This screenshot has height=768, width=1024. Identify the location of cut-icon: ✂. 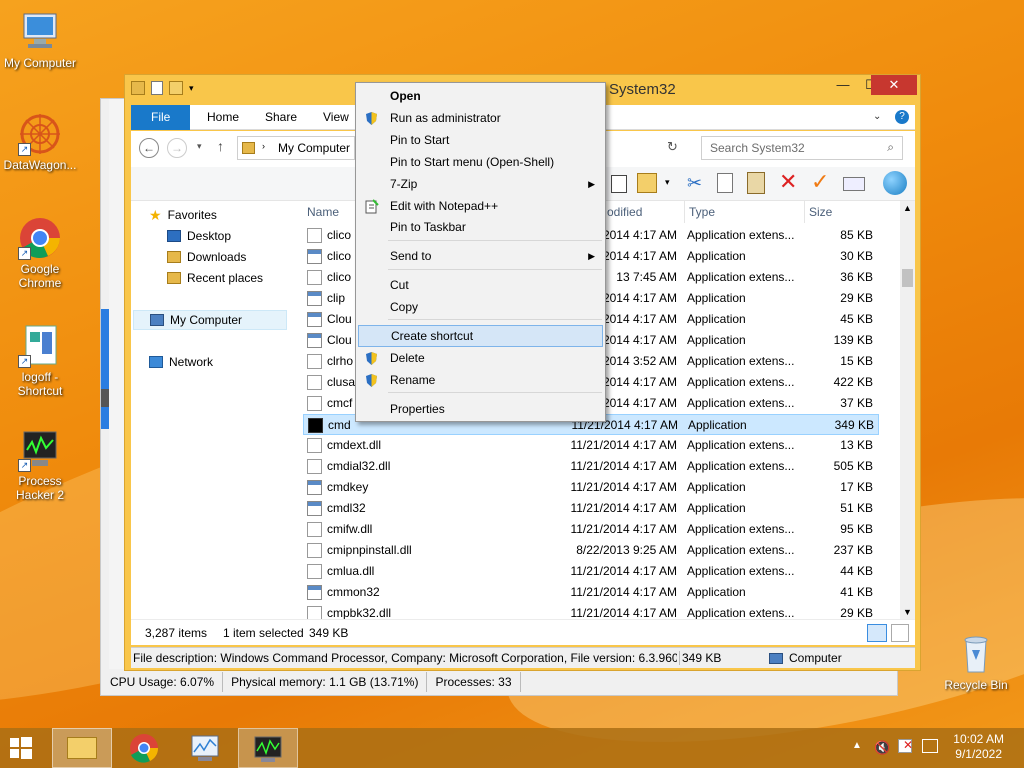
(694, 183).